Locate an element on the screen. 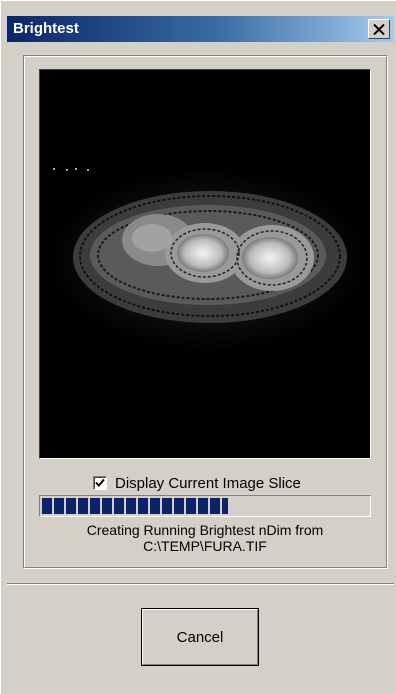 The height and width of the screenshot is (694, 396). cancel-button: Cancel is located at coordinates (200, 637).